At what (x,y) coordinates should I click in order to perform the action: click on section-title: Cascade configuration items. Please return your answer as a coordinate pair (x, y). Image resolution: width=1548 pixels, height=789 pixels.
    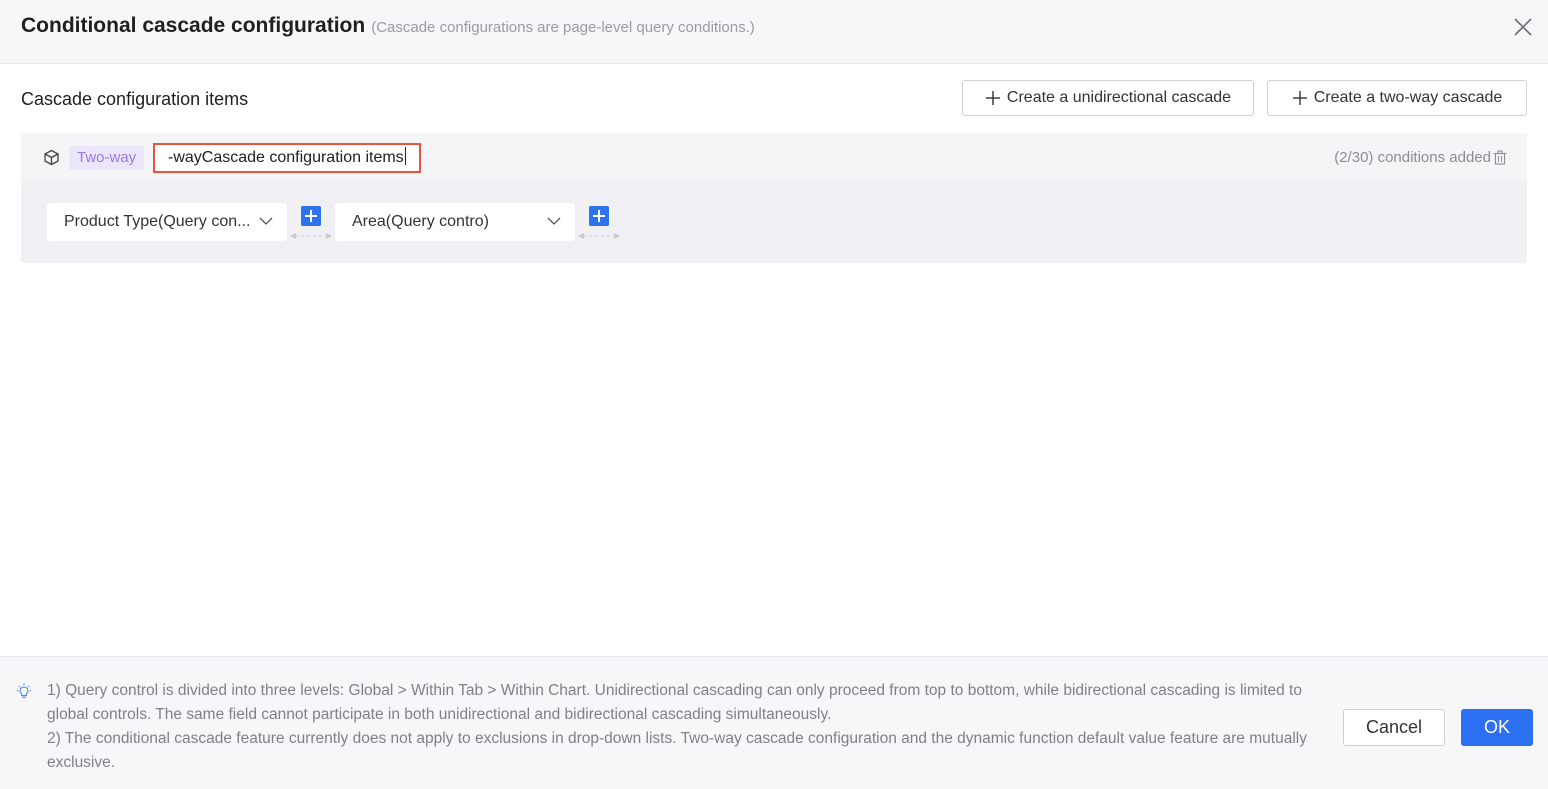
    Looking at the image, I should click on (135, 99).